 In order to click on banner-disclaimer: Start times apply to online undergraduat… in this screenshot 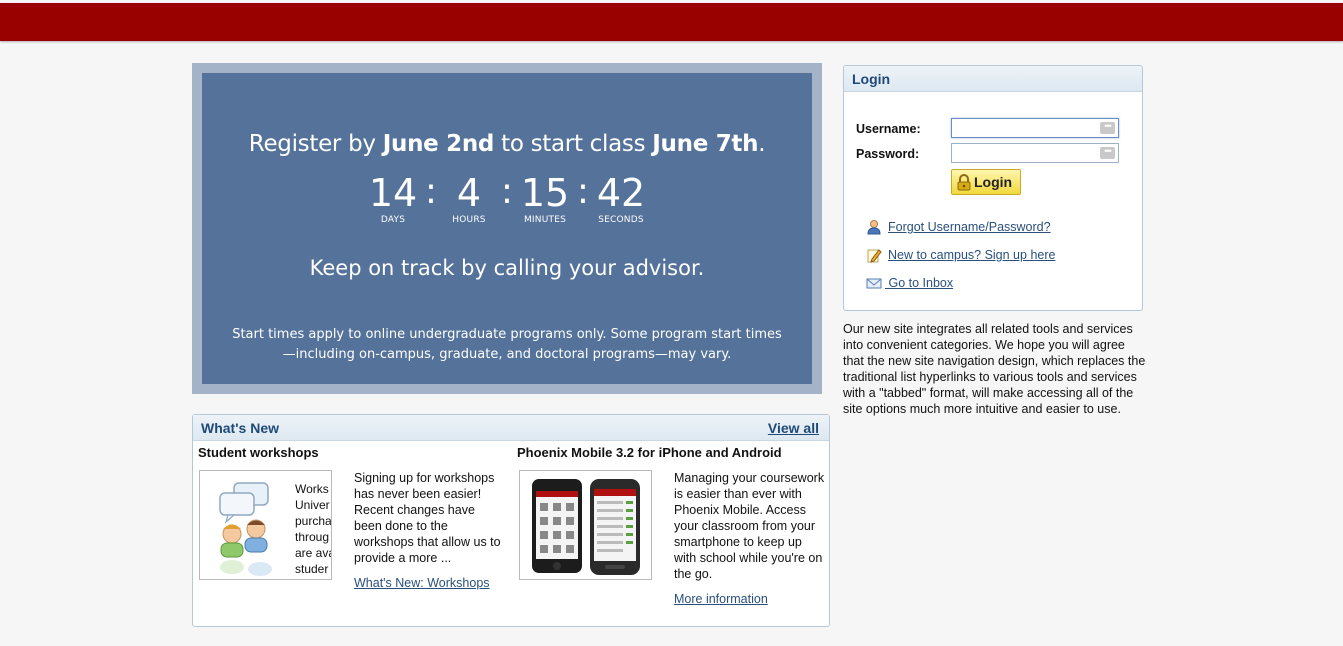, I will do `click(507, 344)`.